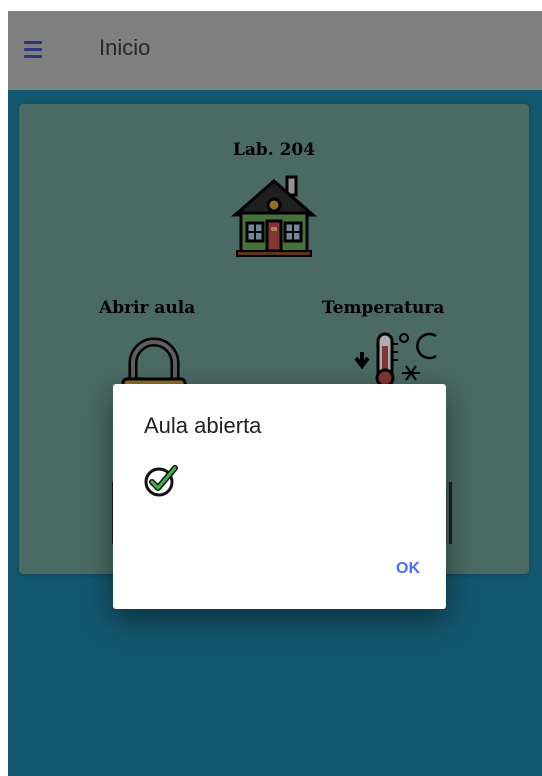 The height and width of the screenshot is (776, 542). I want to click on dialog-title: Aula abierta, so click(203, 425).